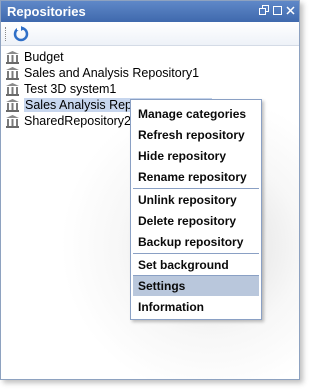 This screenshot has height=389, width=320. Describe the element at coordinates (196, 265) in the screenshot. I see `menu-item-set-background: Set background` at that location.